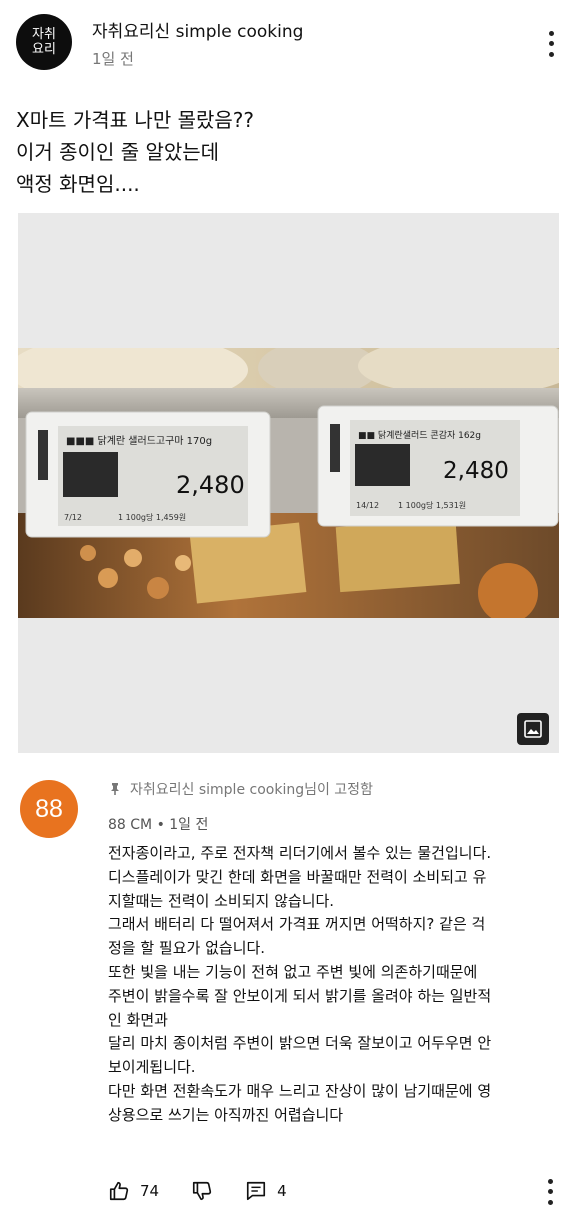  Describe the element at coordinates (49, 809) in the screenshot. I see `commenter-avatar: 88` at that location.